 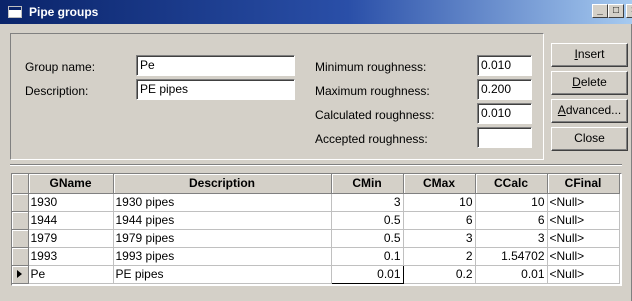 What do you see at coordinates (71, 202) in the screenshot?
I see `cell-gname: 1930` at bounding box center [71, 202].